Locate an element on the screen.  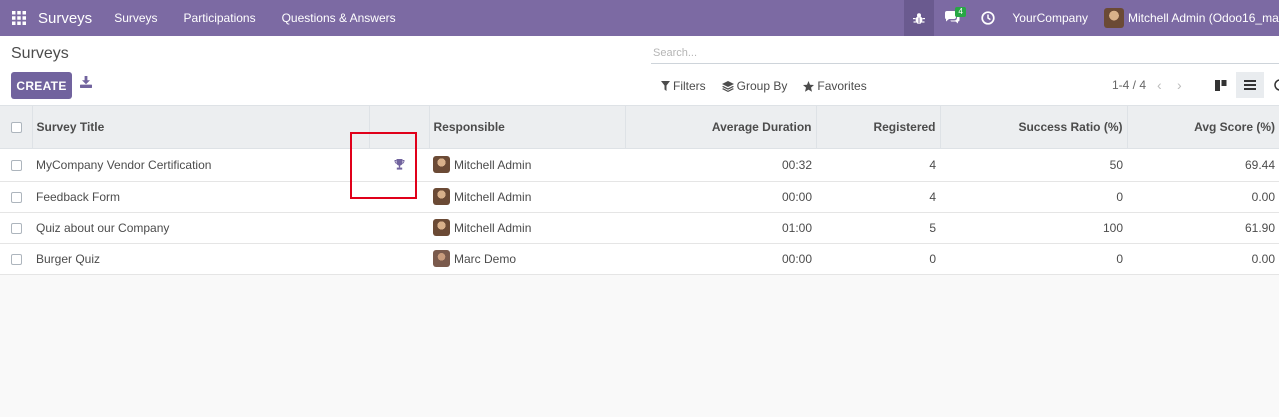
page-title: Surveys is located at coordinates (40, 53).